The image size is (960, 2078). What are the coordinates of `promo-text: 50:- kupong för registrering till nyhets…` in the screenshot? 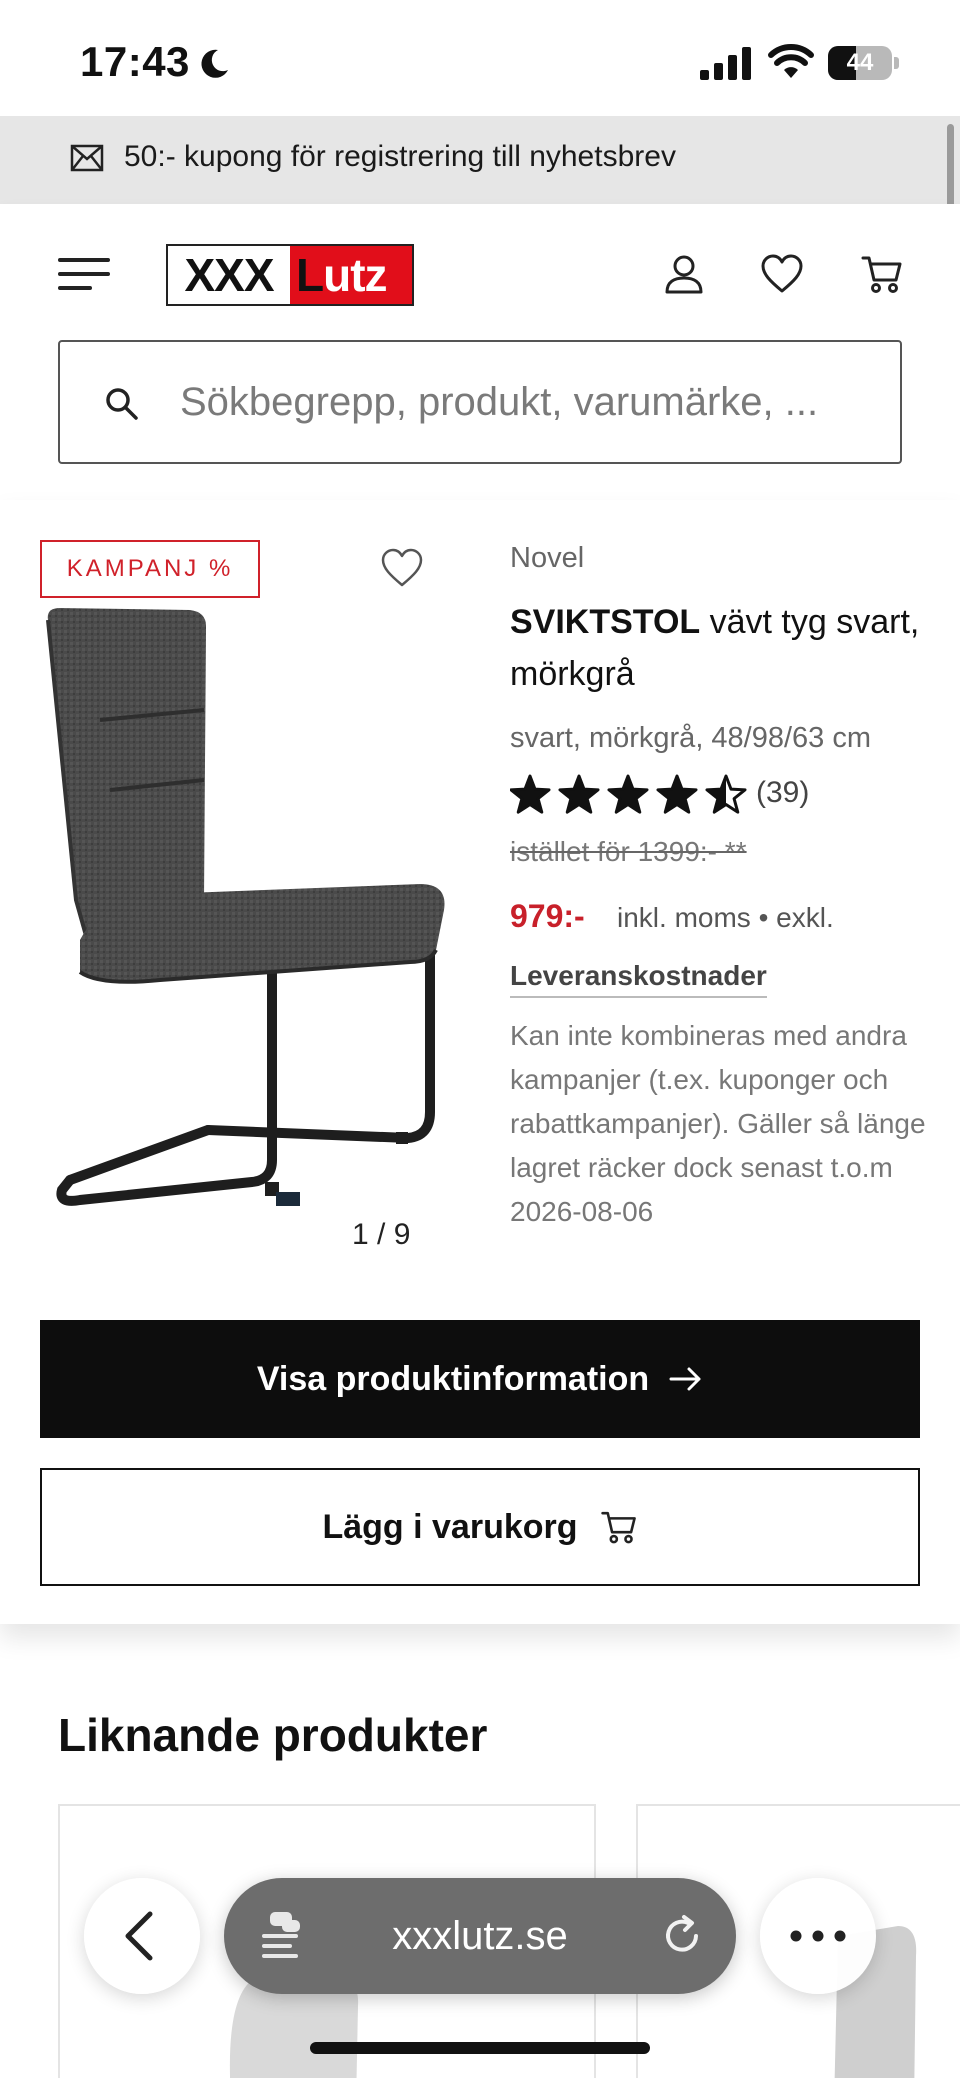 It's located at (400, 156).